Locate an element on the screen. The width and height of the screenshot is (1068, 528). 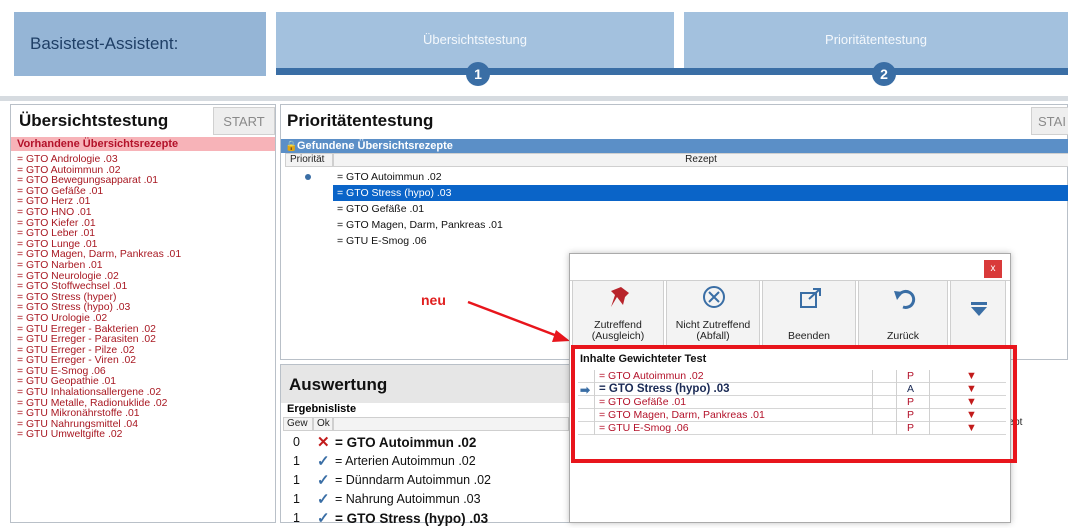
table-row: 1 ✓ = Dünndarm Autoimmun .02 is located at coordinates (425, 480).